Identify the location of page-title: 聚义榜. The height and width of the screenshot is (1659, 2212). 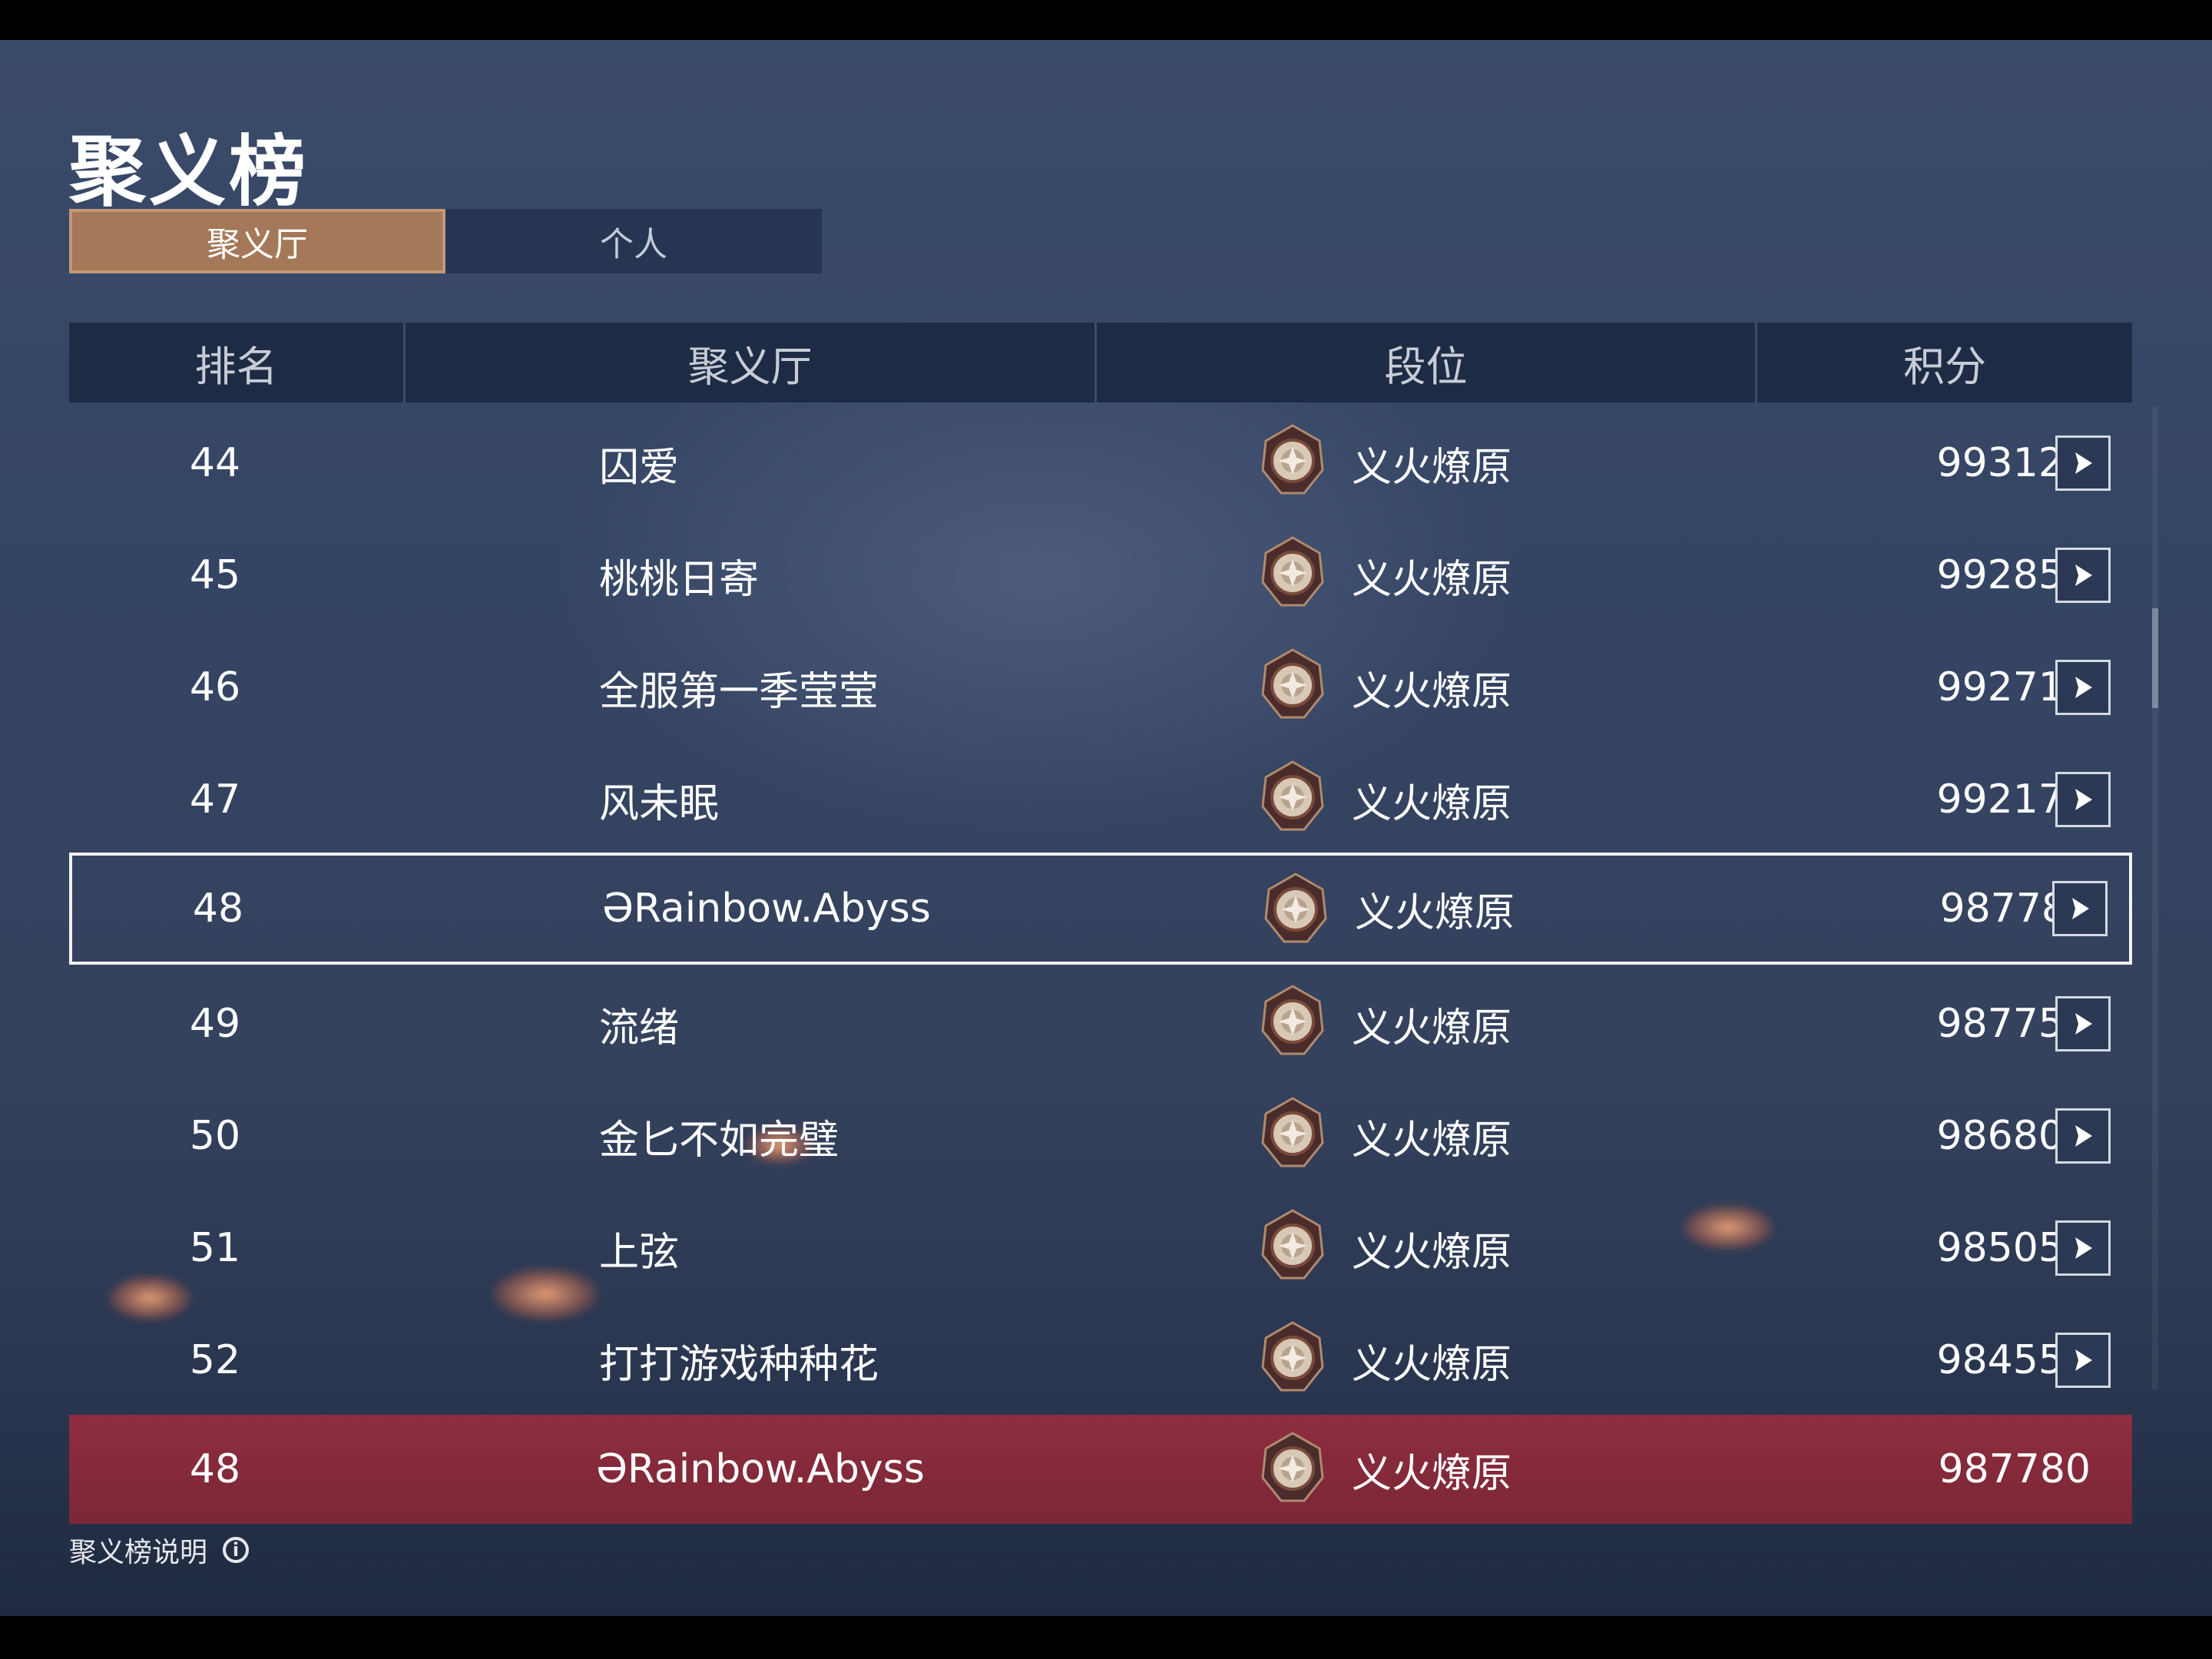
(189, 172).